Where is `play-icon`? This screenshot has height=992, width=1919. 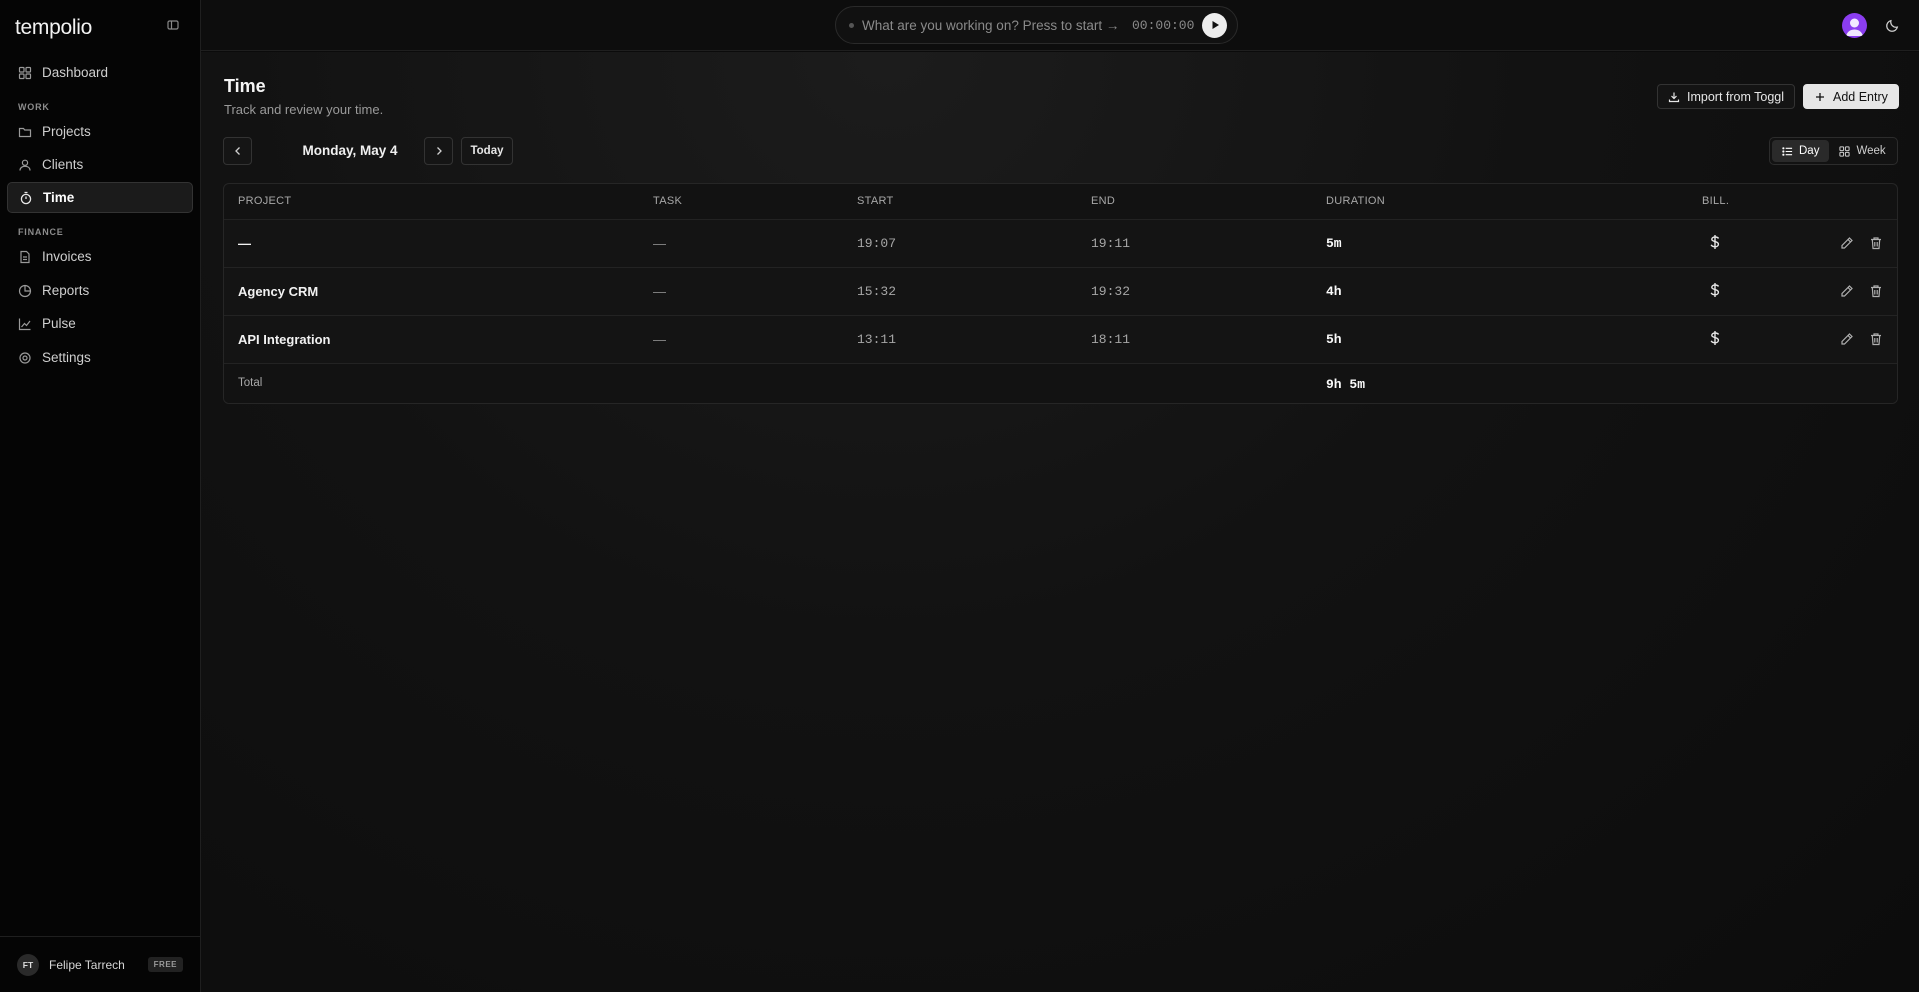 play-icon is located at coordinates (1215, 25).